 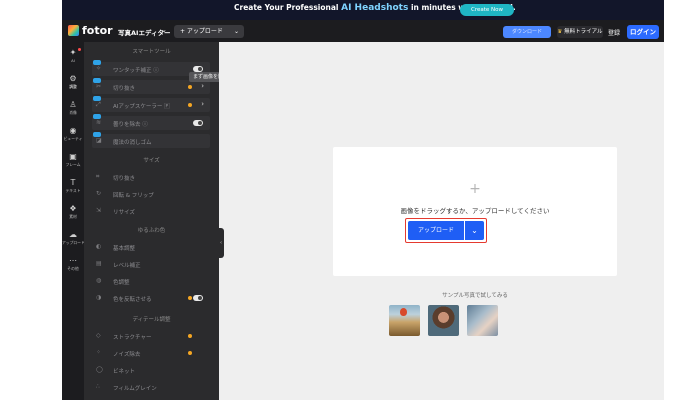 What do you see at coordinates (124, 213) in the screenshot?
I see `tool-label: リサイズ` at bounding box center [124, 213].